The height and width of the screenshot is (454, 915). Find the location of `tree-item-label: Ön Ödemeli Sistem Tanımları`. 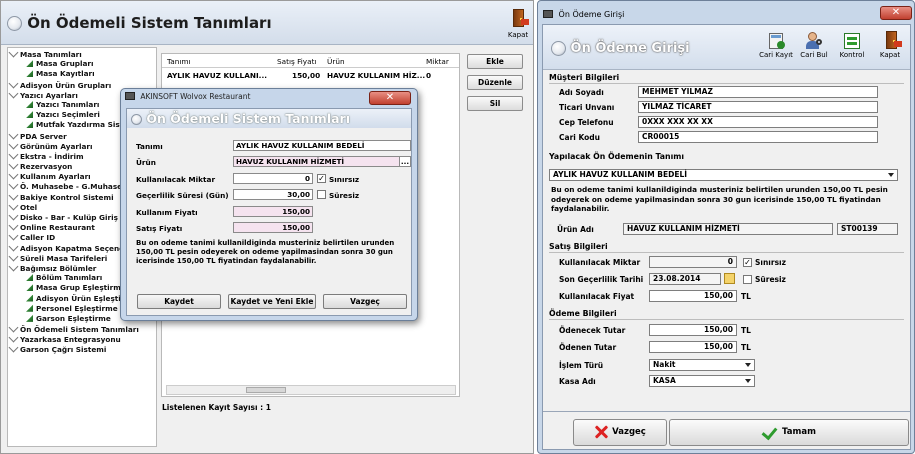

tree-item-label: Ön Ödemeli Sistem Tanımları is located at coordinates (79, 330).